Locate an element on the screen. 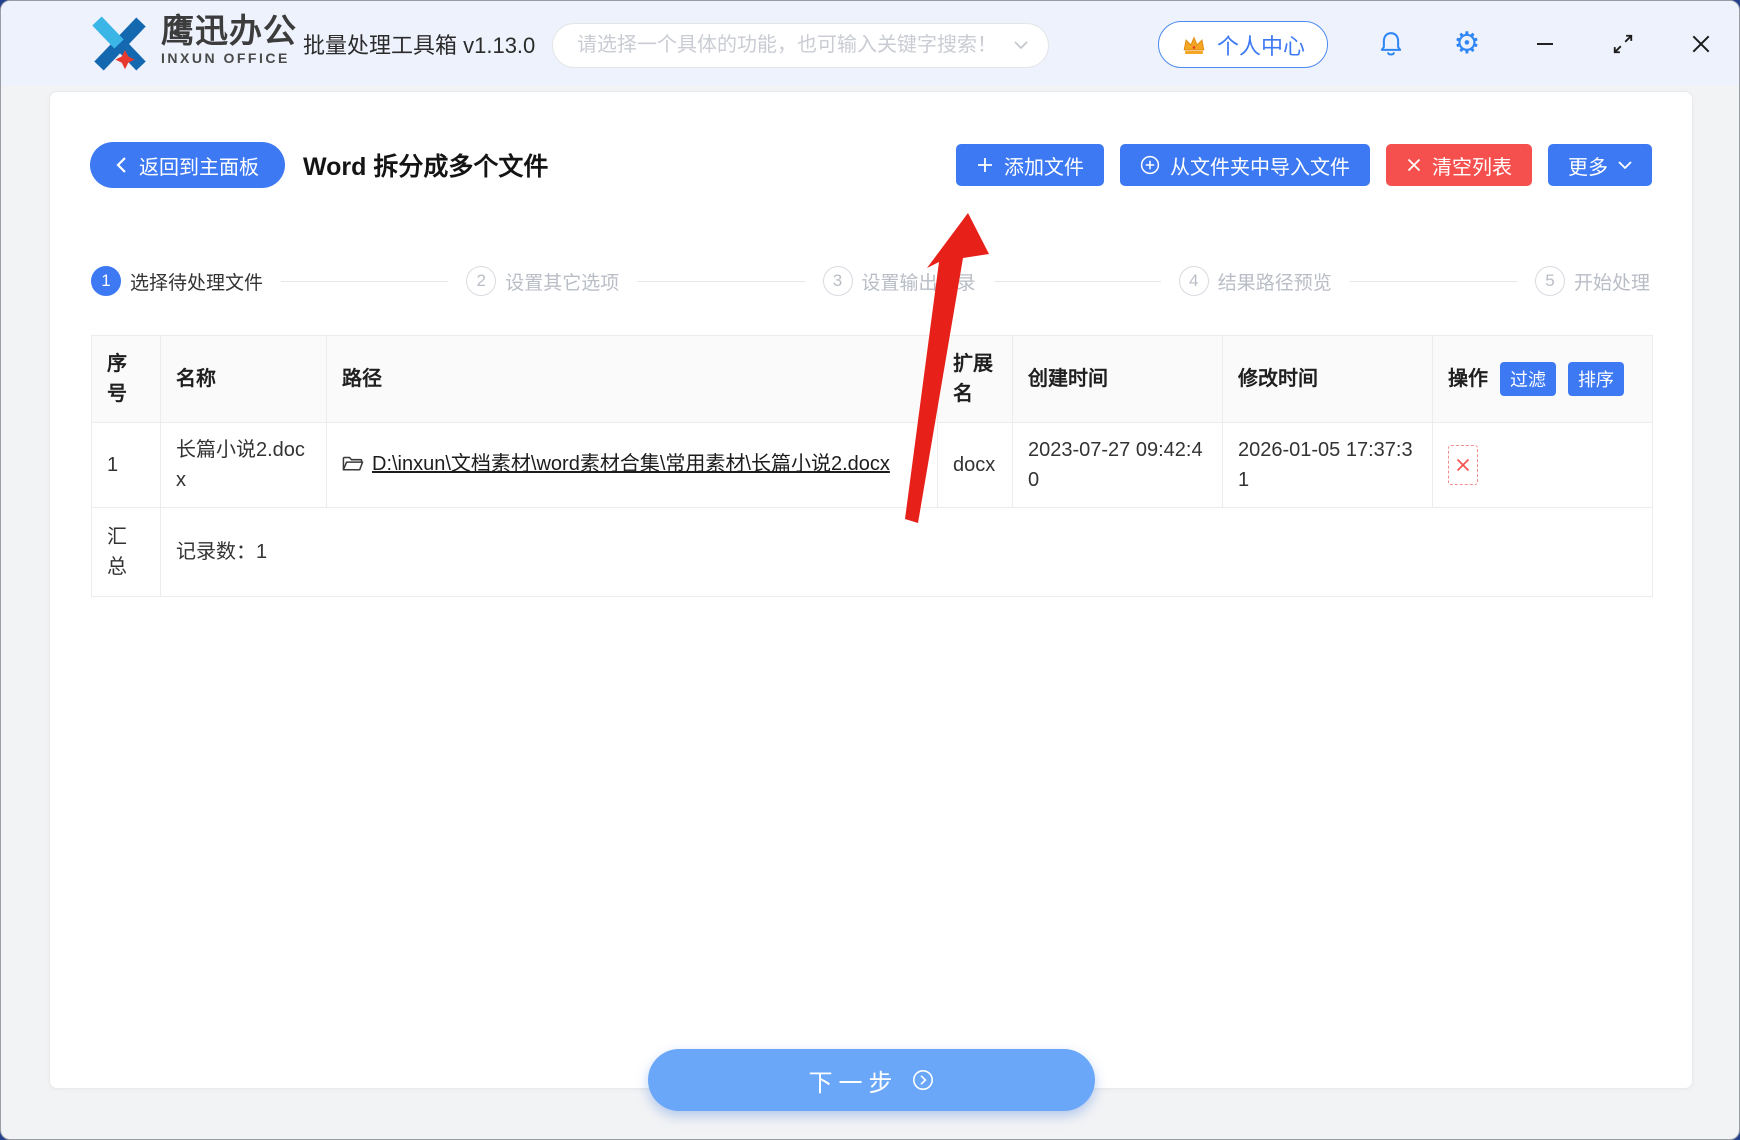 This screenshot has height=1140, width=1740. filter-button: 过滤 is located at coordinates (1528, 379).